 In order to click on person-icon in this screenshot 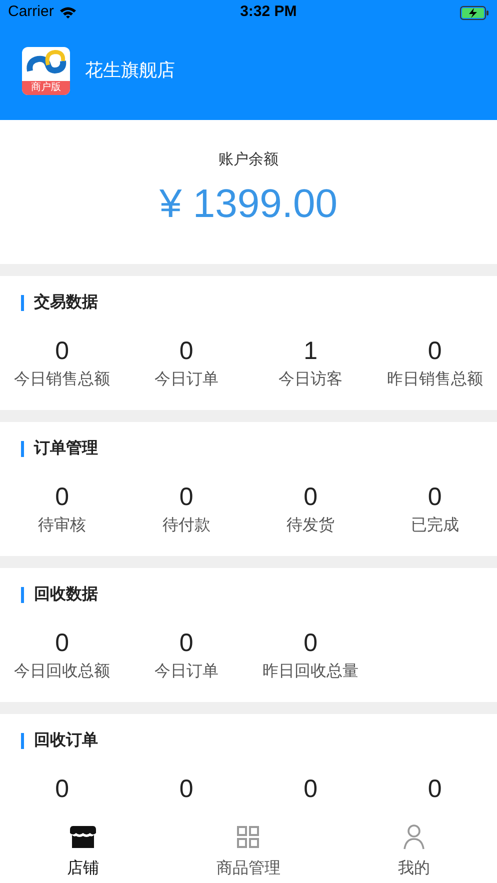, I will do `click(414, 837)`.